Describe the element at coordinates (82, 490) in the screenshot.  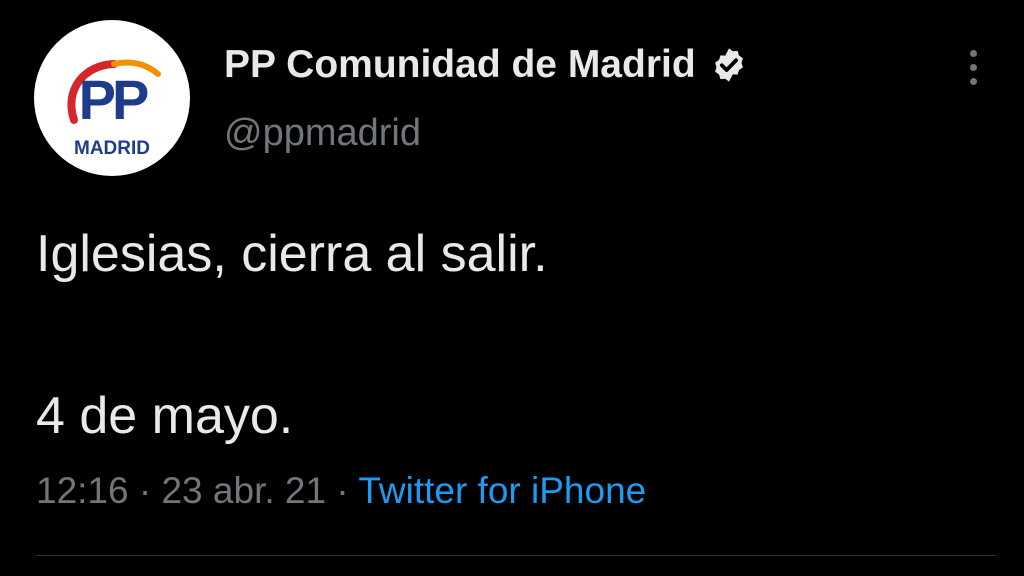
I see `tweet-time: 12:16` at that location.